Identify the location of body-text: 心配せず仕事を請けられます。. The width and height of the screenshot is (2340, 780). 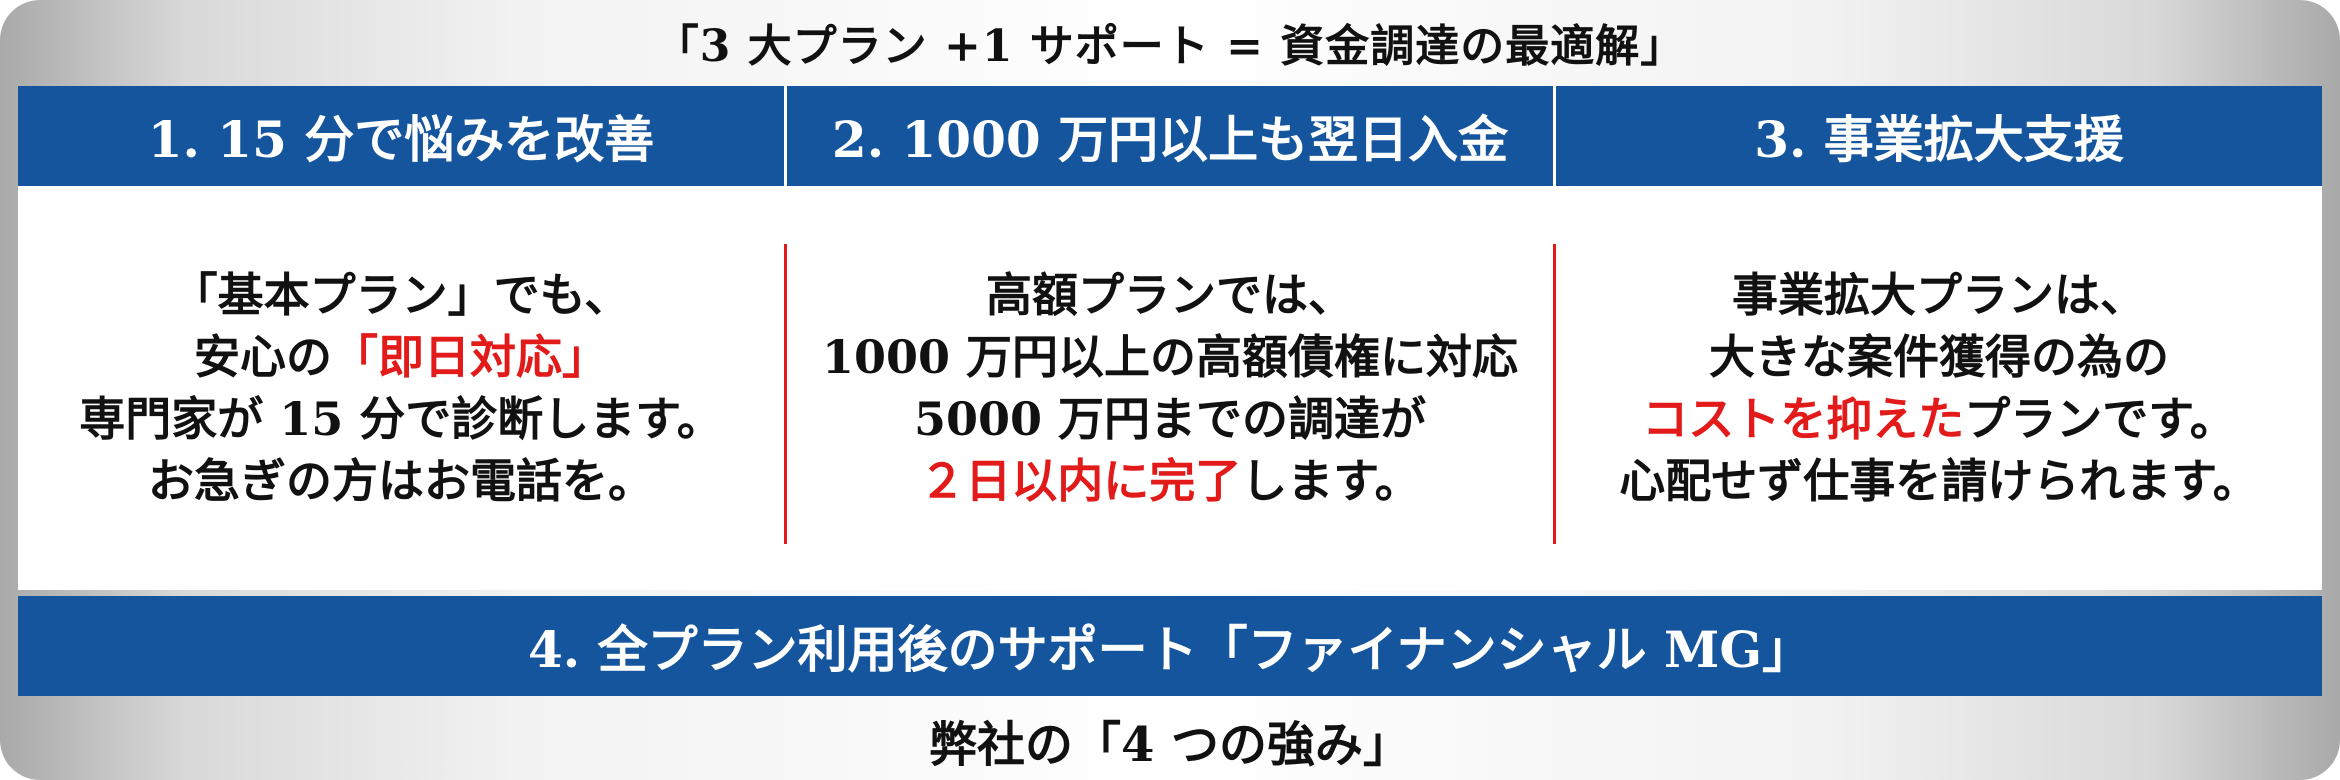
(1939, 481).